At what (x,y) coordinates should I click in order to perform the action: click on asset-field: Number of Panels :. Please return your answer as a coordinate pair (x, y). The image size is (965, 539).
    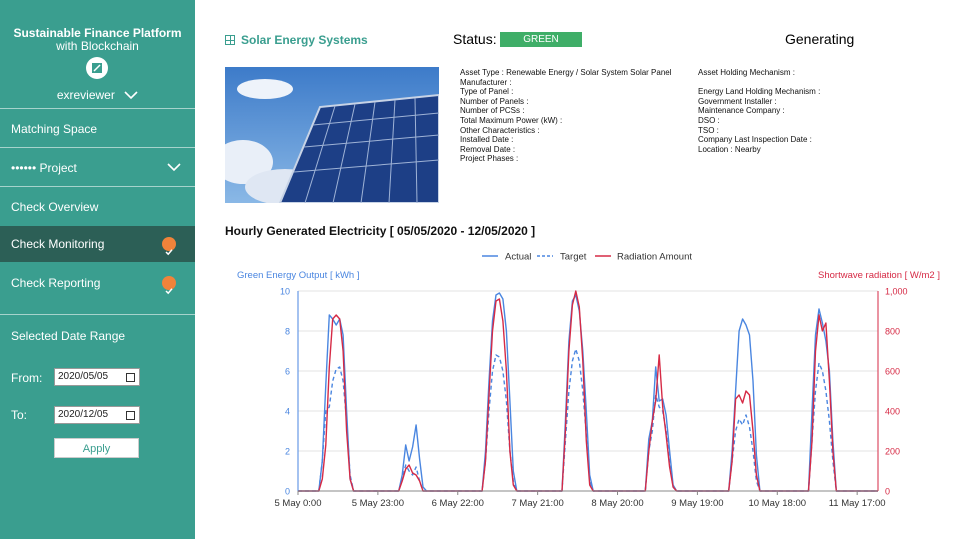
    Looking at the image, I should click on (494, 101).